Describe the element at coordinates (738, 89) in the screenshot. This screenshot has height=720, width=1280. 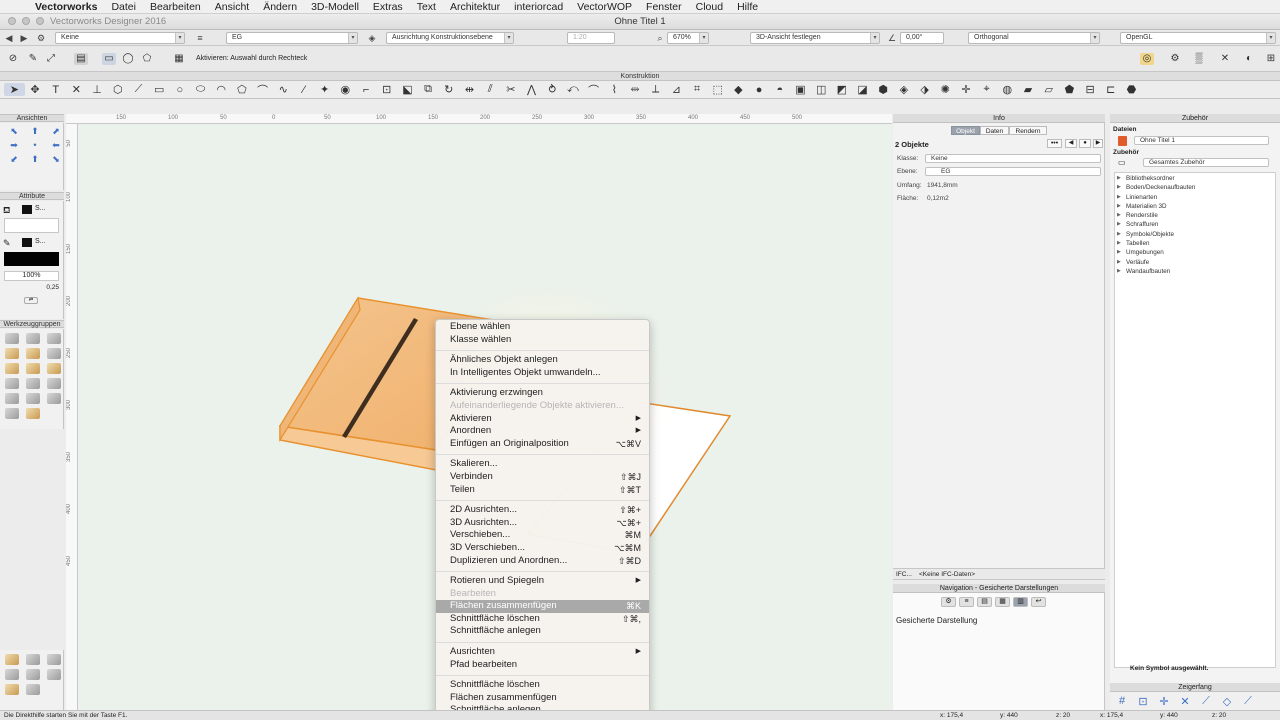
I see `shell-tool-icon: ◆` at that location.